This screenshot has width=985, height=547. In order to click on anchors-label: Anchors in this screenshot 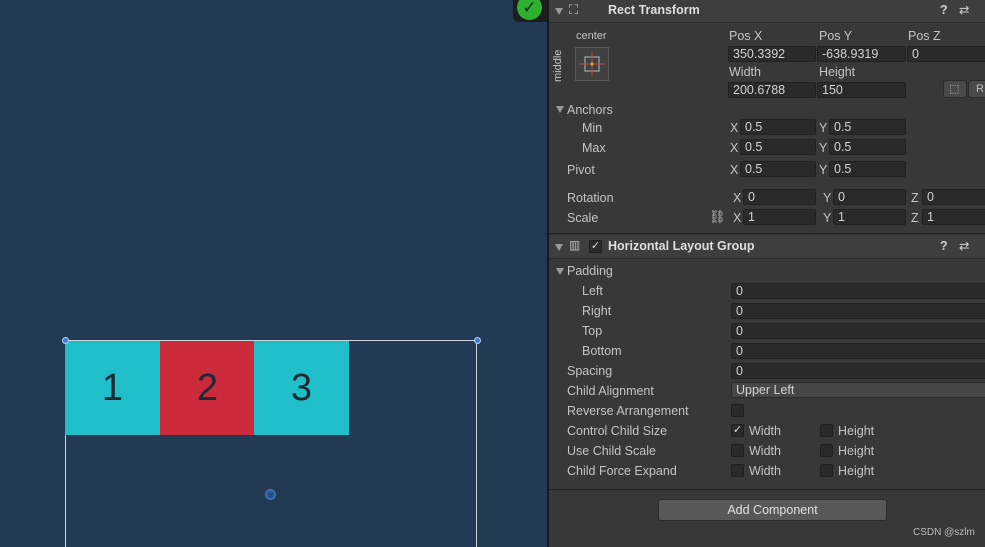, I will do `click(590, 110)`.